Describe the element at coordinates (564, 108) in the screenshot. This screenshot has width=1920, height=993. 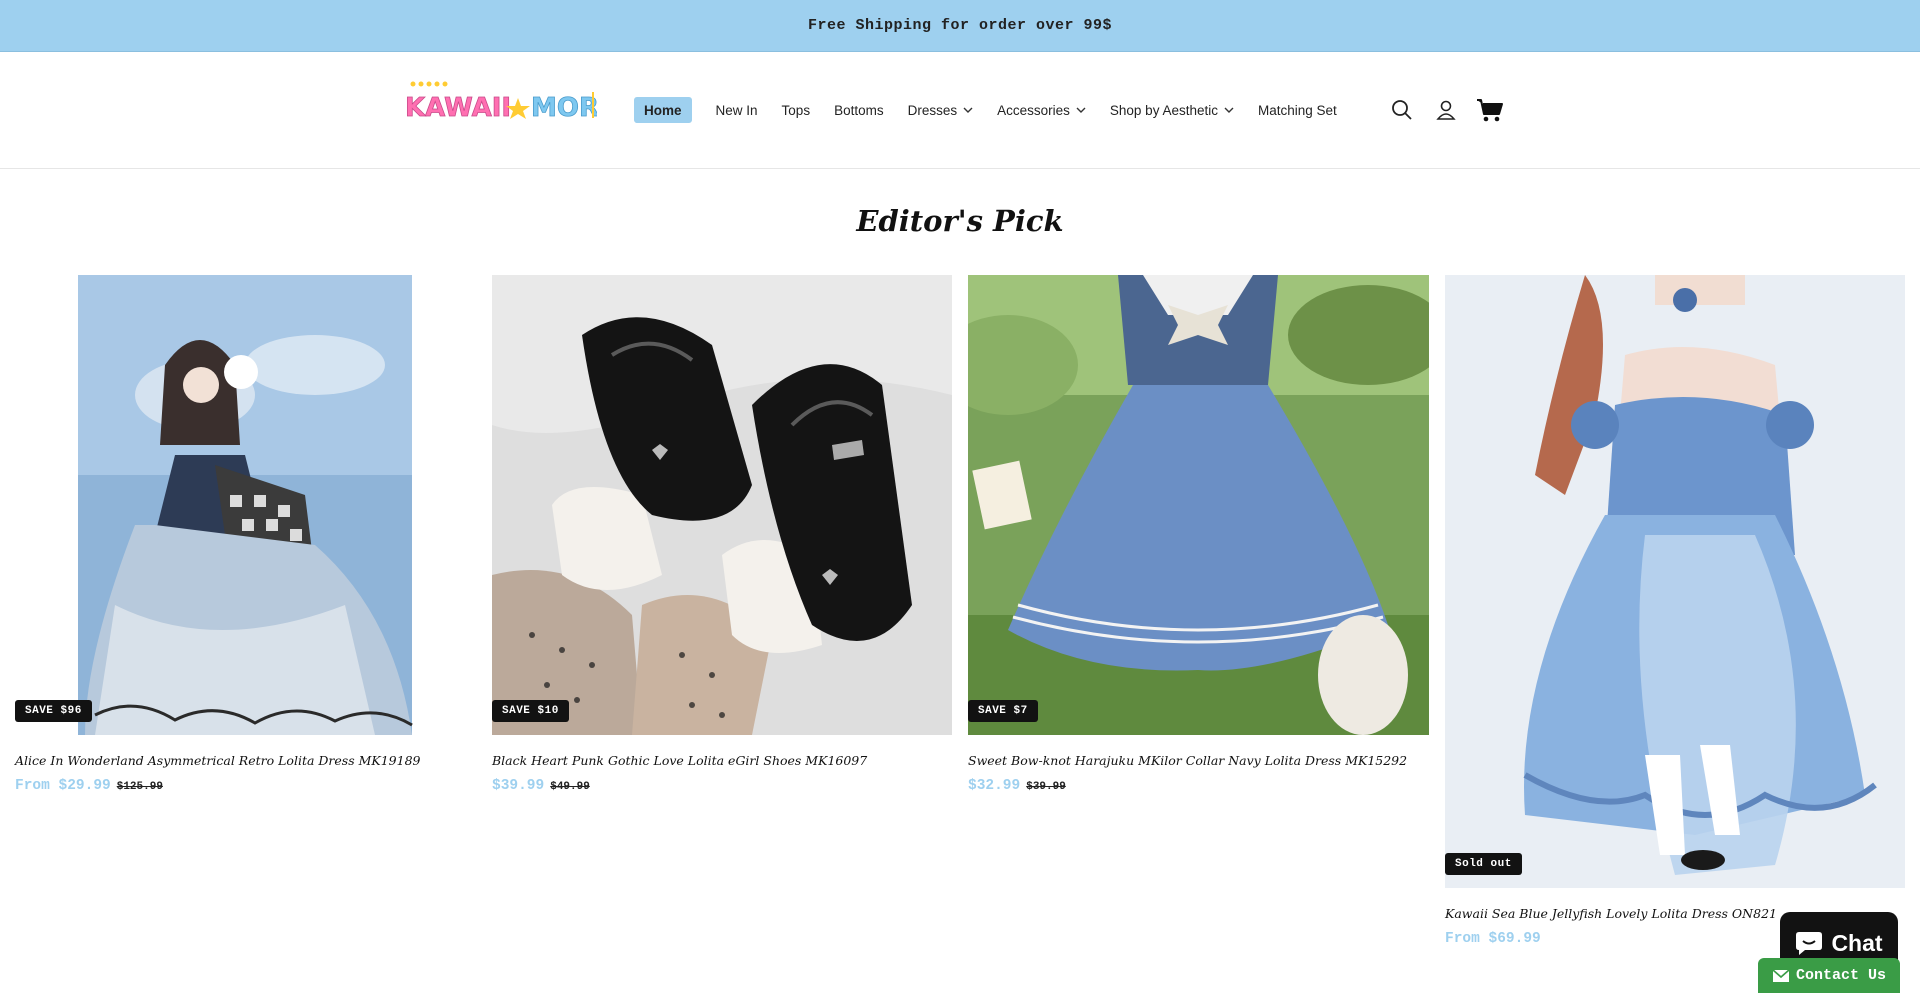
I see `svg-text: MORI` at that location.